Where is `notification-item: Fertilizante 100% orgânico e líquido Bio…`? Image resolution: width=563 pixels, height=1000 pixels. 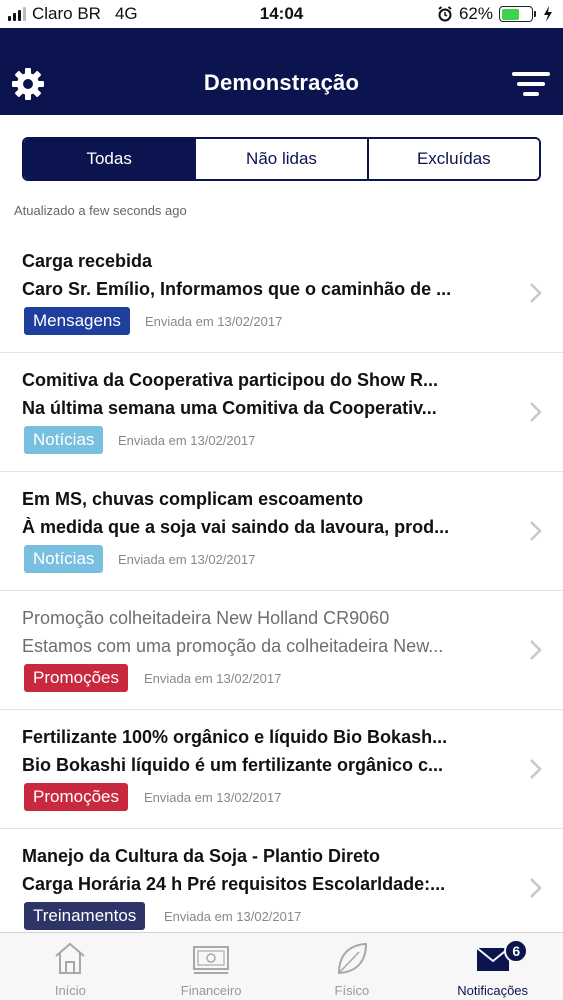 notification-item: Fertilizante 100% orgânico e líquido Bio… is located at coordinates (281, 769).